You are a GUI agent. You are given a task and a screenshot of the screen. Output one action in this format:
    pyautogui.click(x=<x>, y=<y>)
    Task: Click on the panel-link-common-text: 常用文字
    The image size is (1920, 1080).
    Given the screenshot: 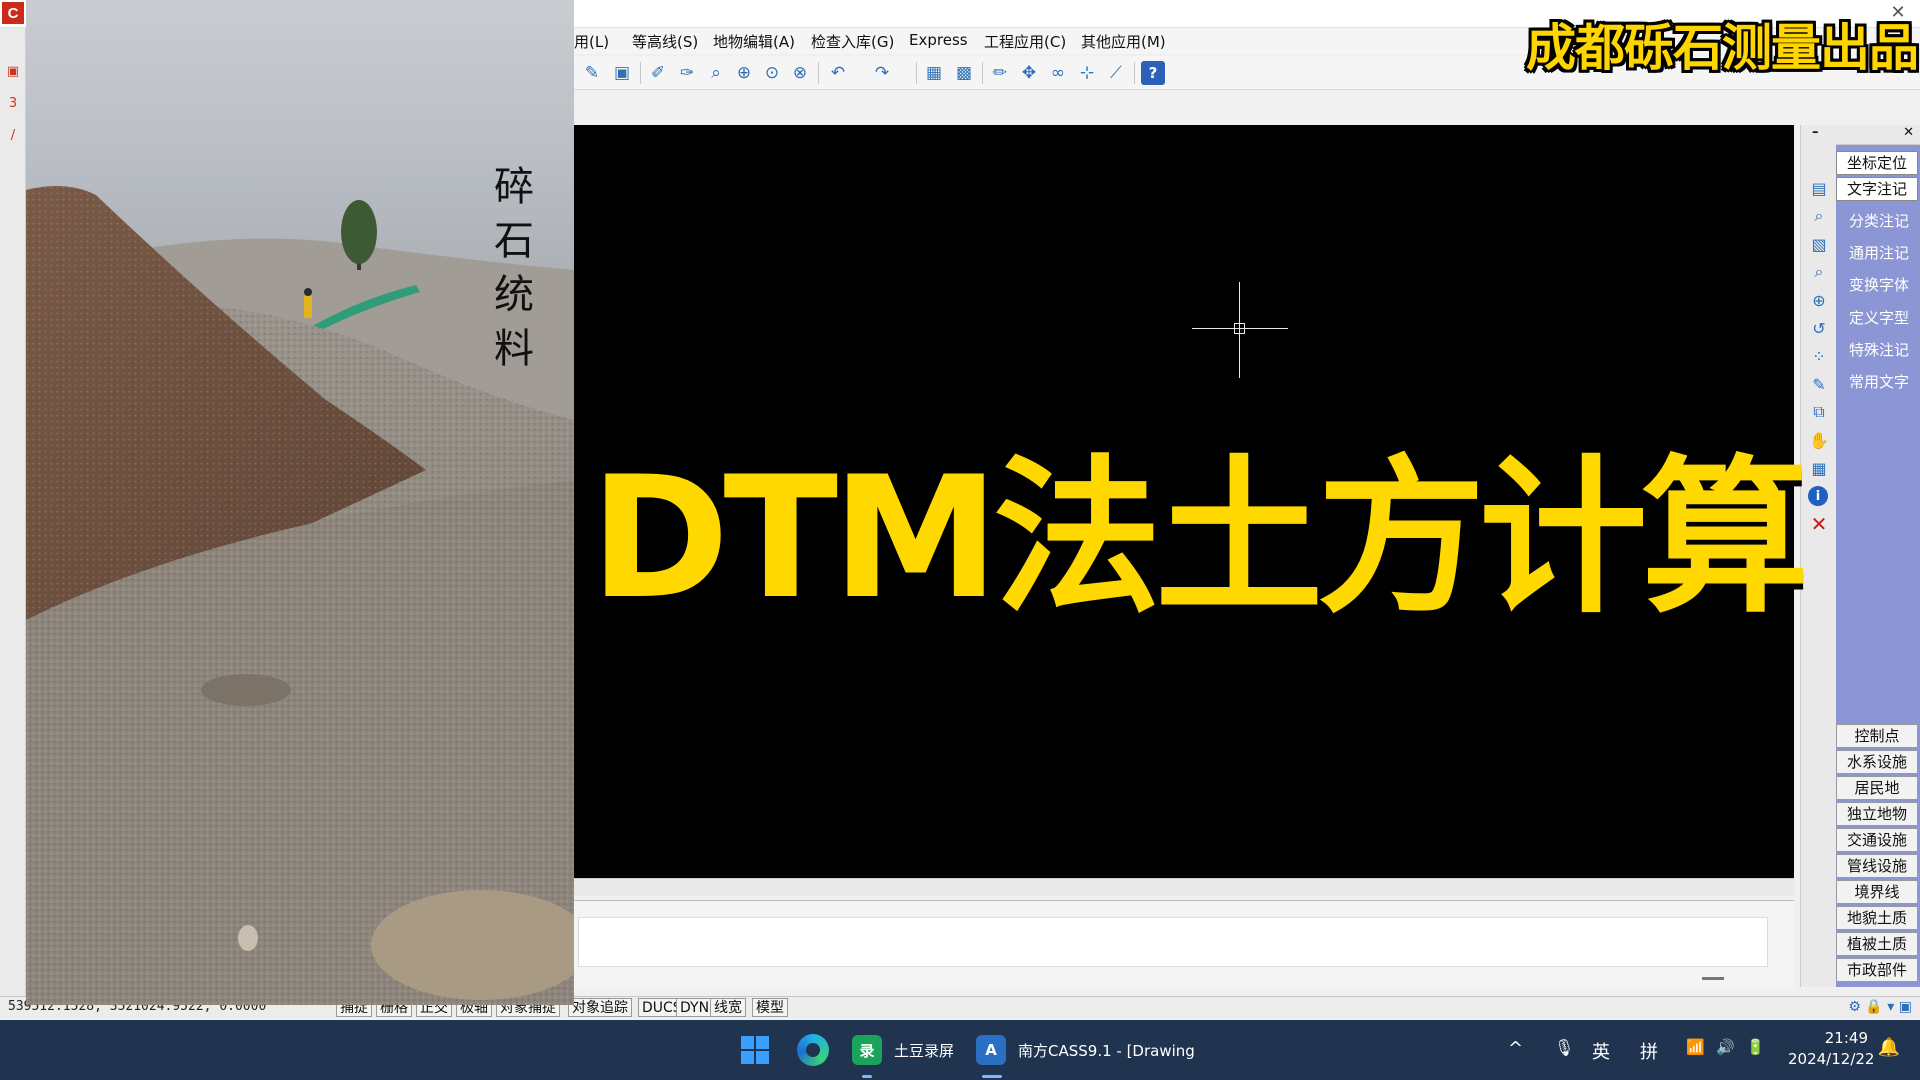 What is the action you would take?
    pyautogui.click(x=1879, y=382)
    